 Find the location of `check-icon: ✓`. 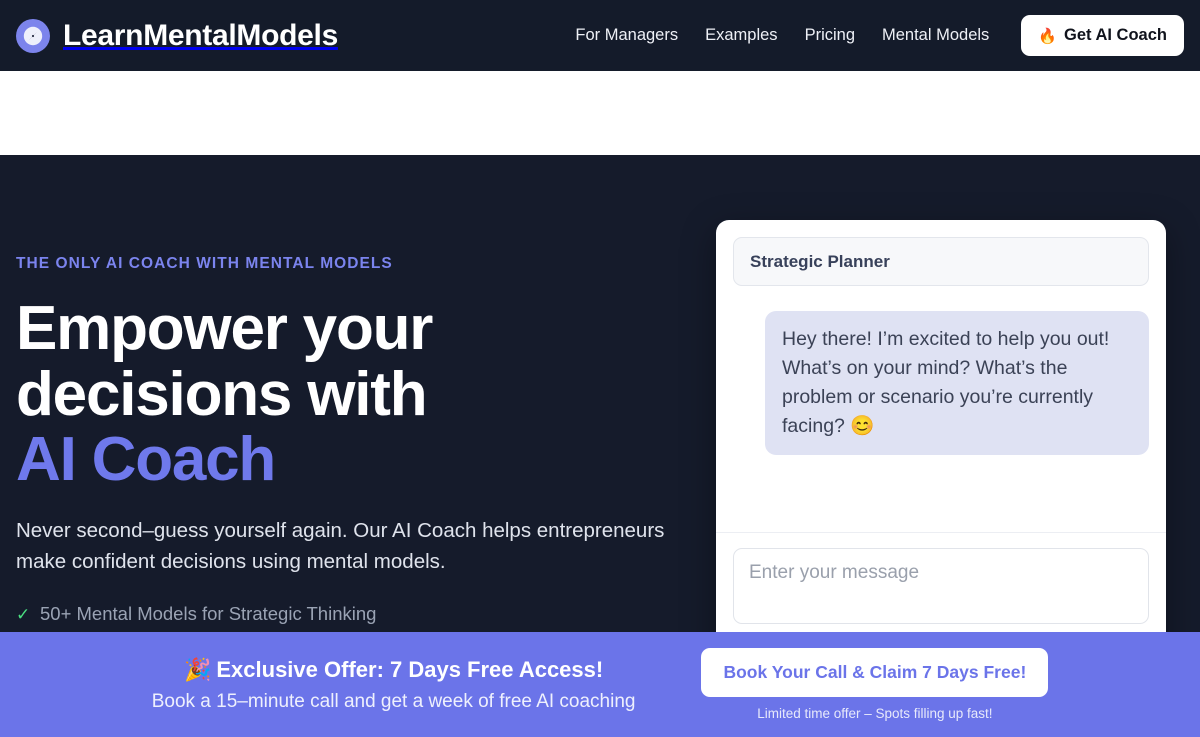

check-icon: ✓ is located at coordinates (23, 614).